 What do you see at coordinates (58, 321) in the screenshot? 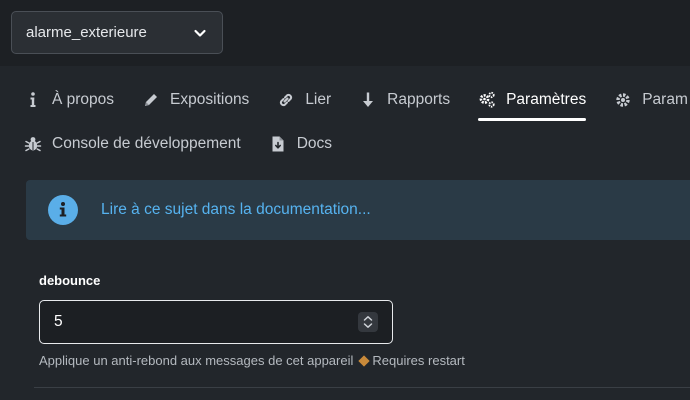
I see `debounce-value: 5` at bounding box center [58, 321].